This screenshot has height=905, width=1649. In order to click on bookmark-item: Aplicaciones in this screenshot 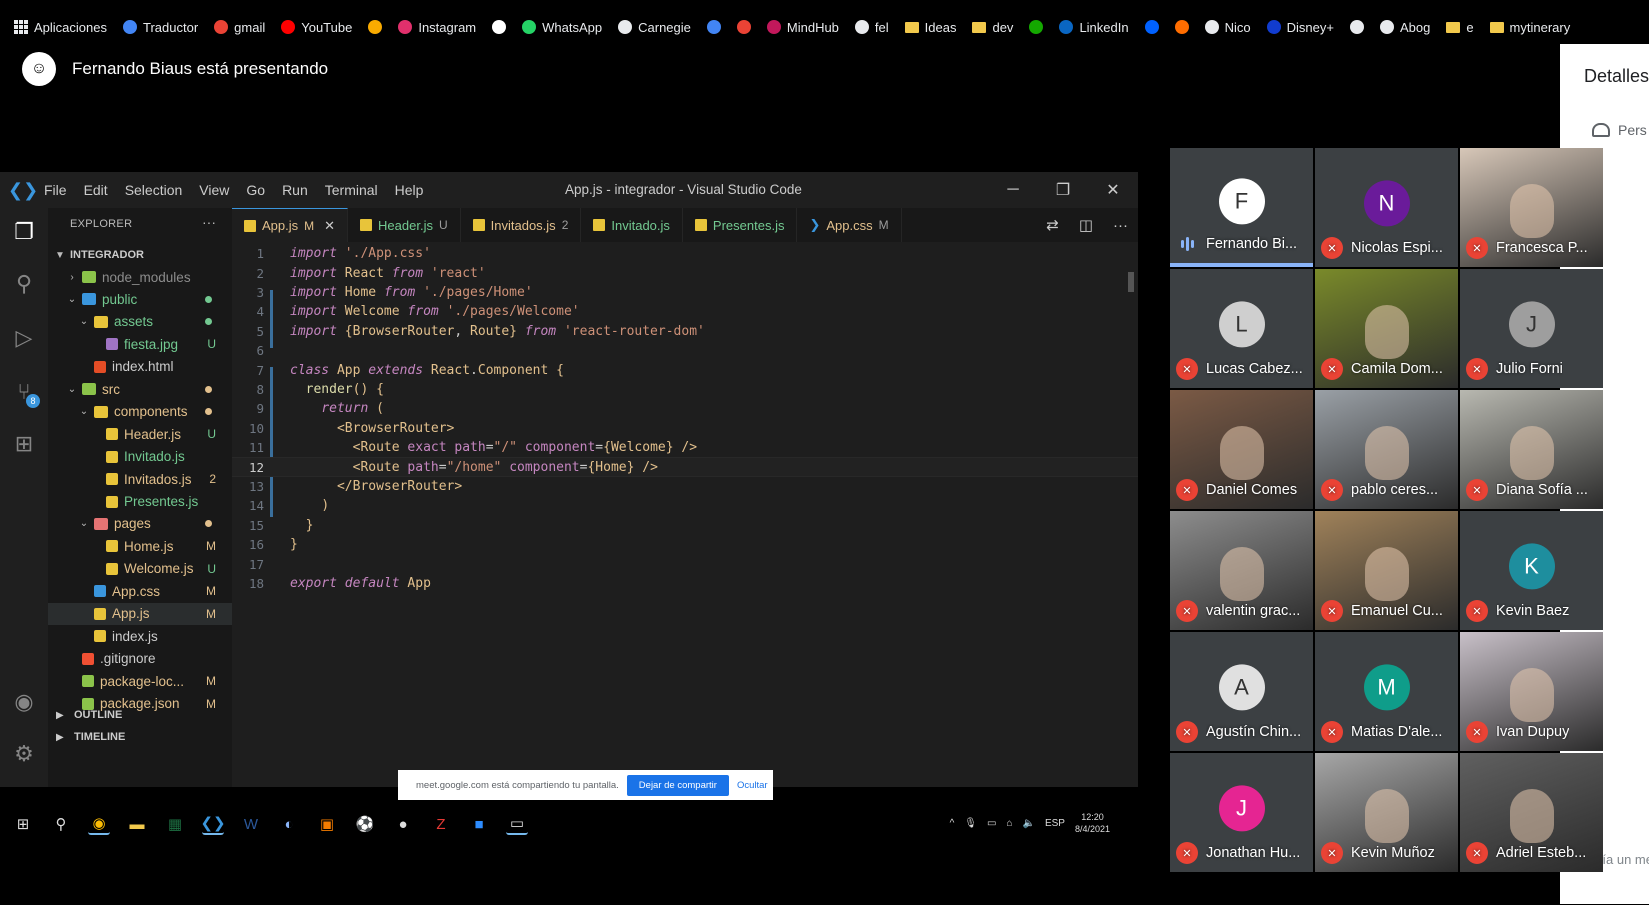, I will do `click(60, 27)`.